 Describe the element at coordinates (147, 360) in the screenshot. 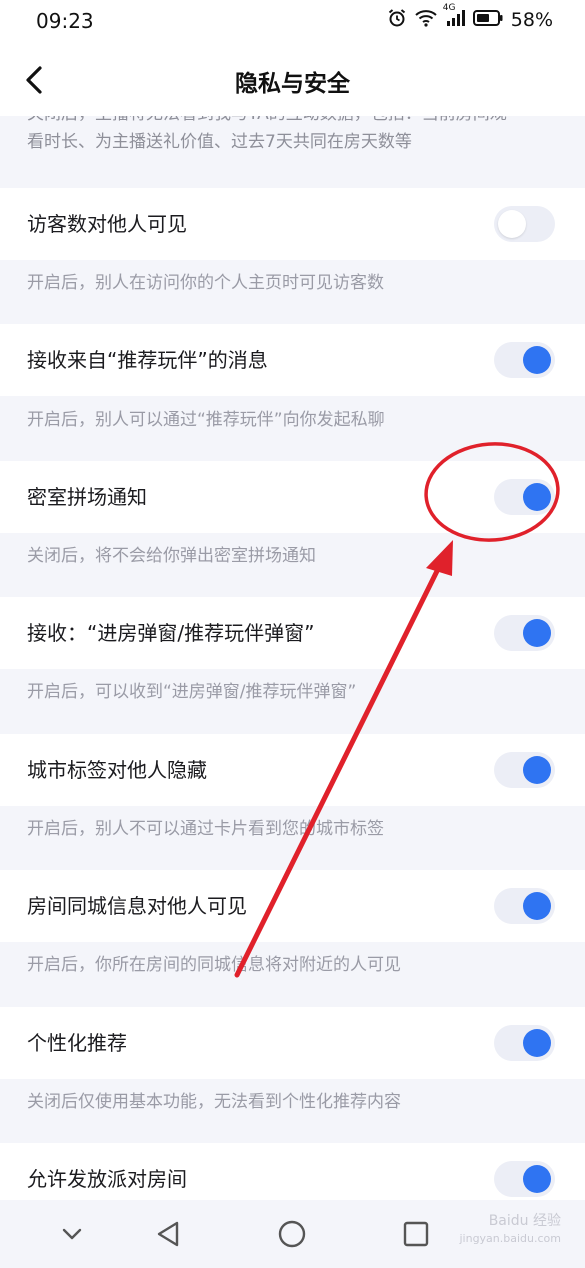

I see `setting-label: 接收来自“推荐玩伴”的消息` at that location.